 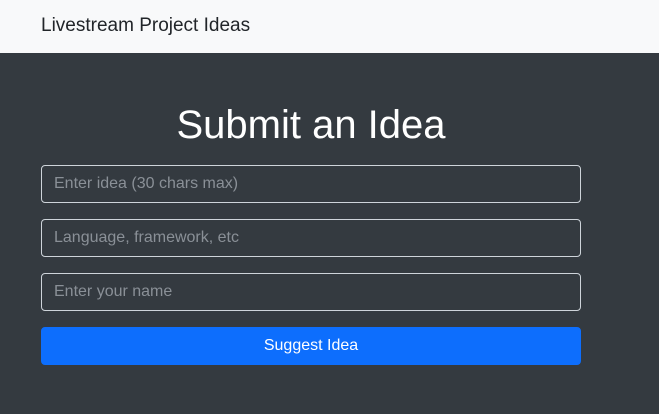 I want to click on page-title: Submit an Idea, so click(x=311, y=125).